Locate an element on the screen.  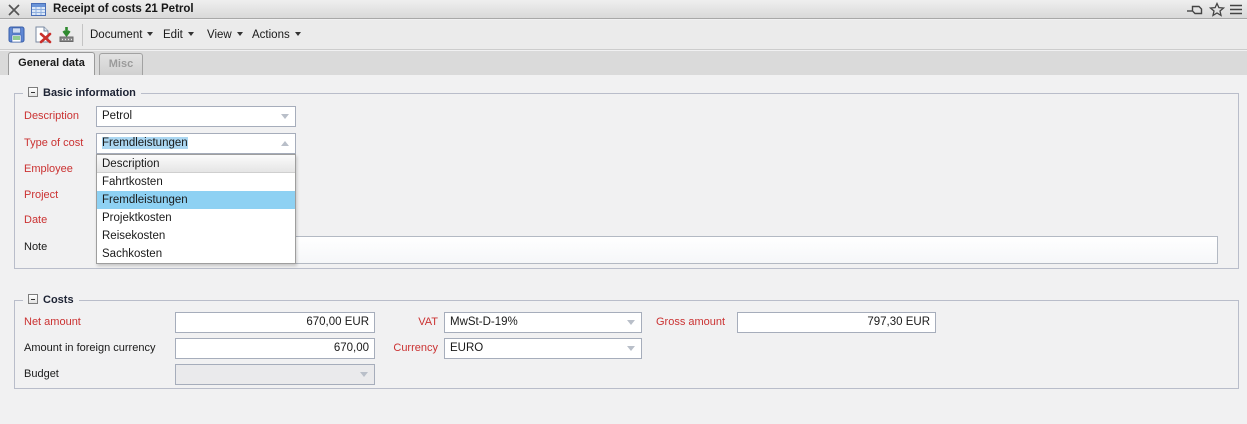
chevron-up-icon is located at coordinates (285, 143).